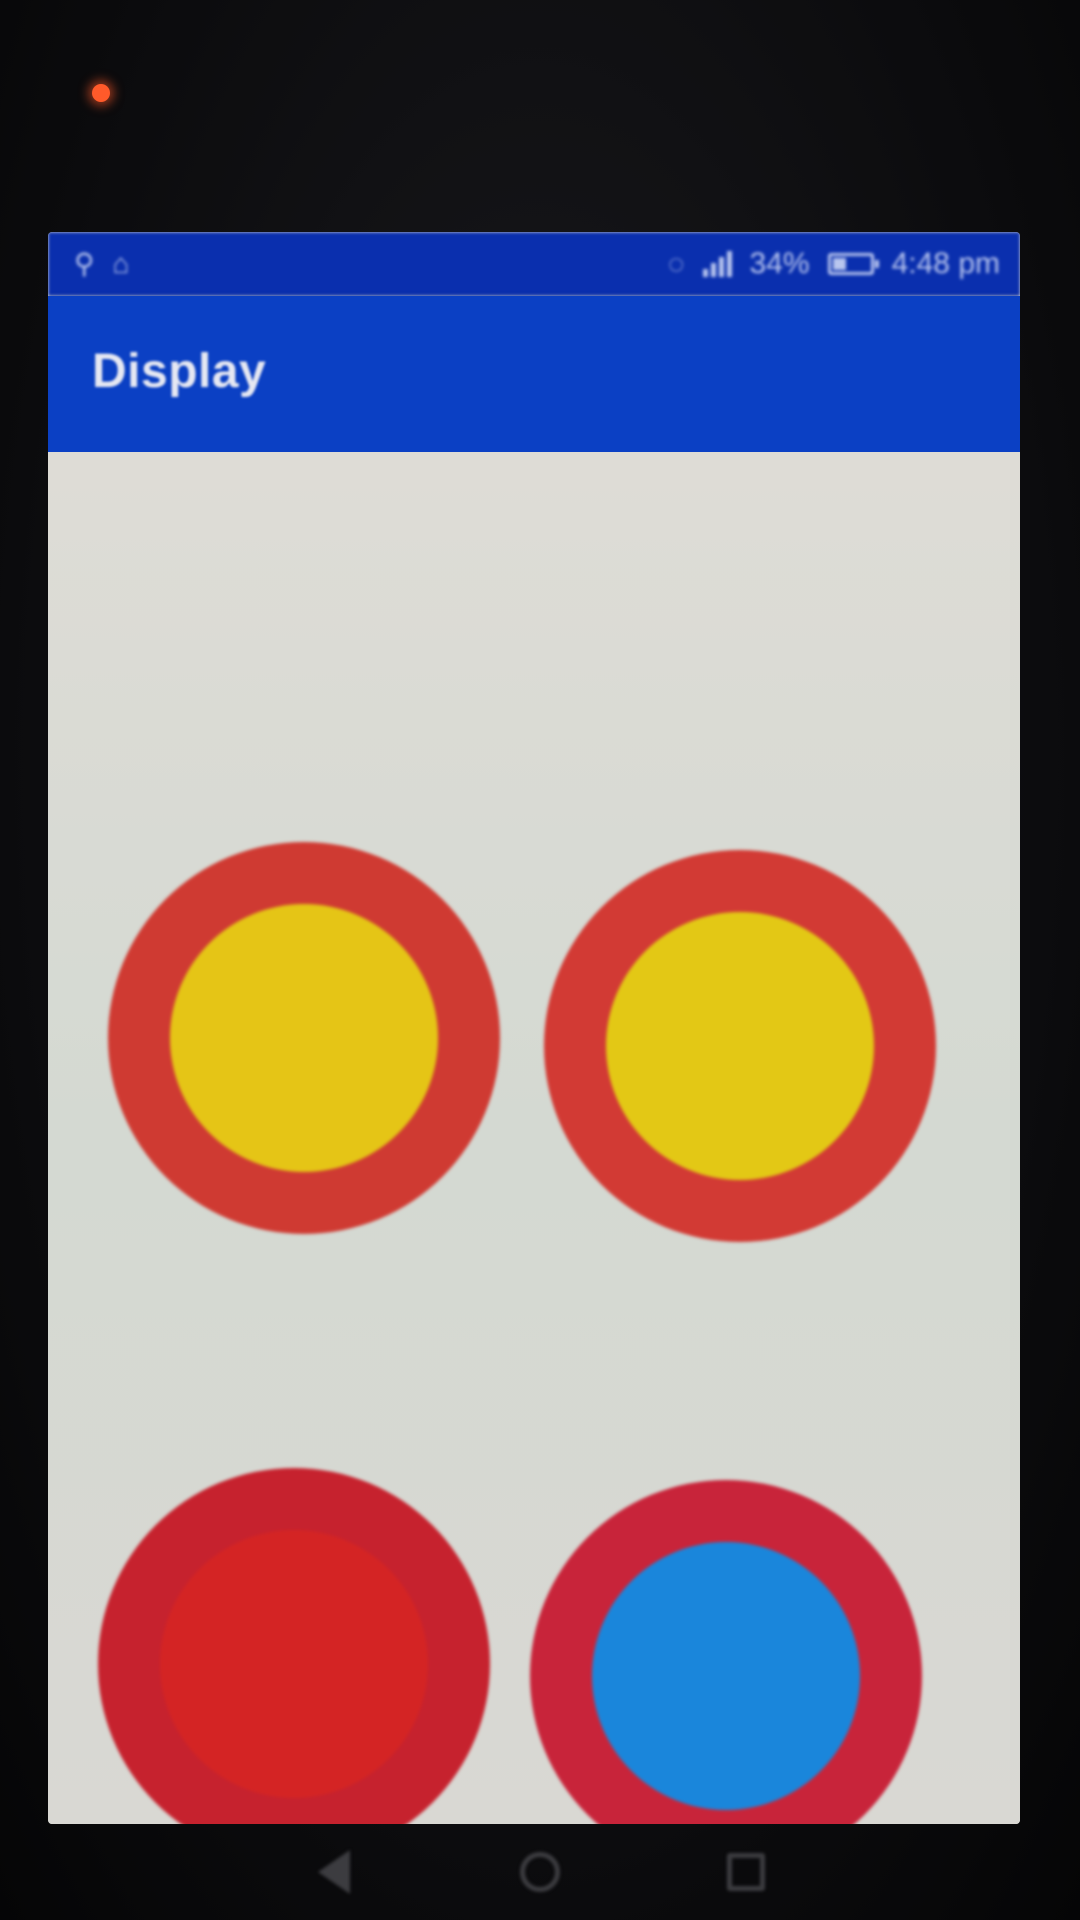 The height and width of the screenshot is (1920, 1080). I want to click on back-icon, so click(334, 1872).